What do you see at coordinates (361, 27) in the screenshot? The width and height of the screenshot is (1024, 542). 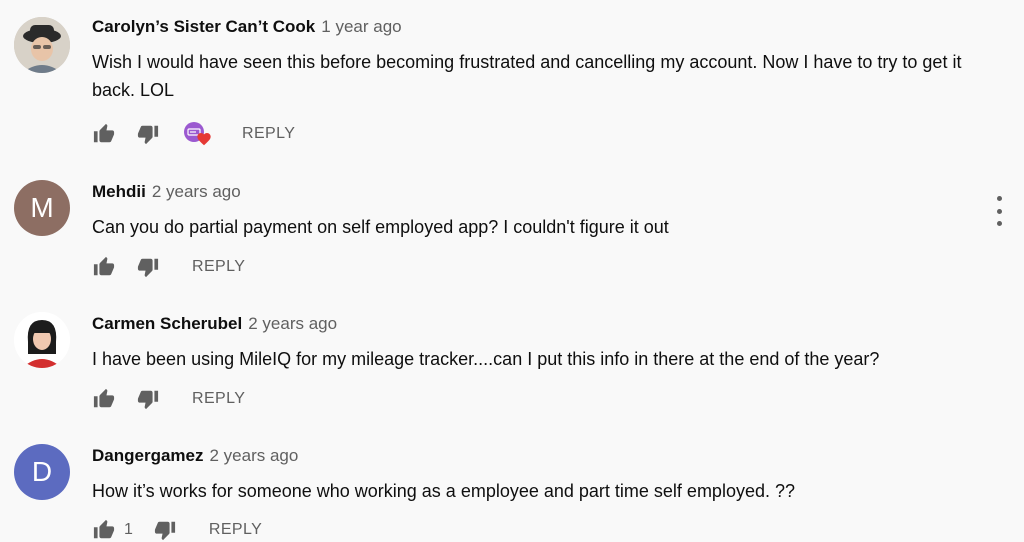 I see `comment-time: 1 year ago` at bounding box center [361, 27].